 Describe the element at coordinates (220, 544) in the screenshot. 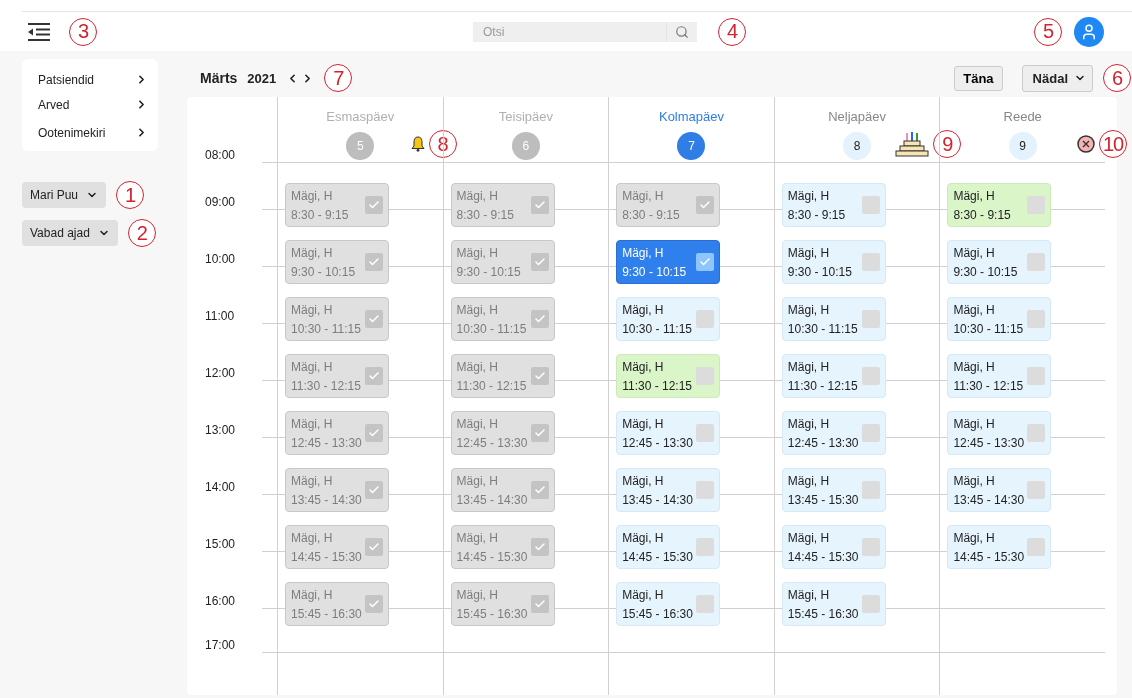

I see `time-label: 15:00` at that location.